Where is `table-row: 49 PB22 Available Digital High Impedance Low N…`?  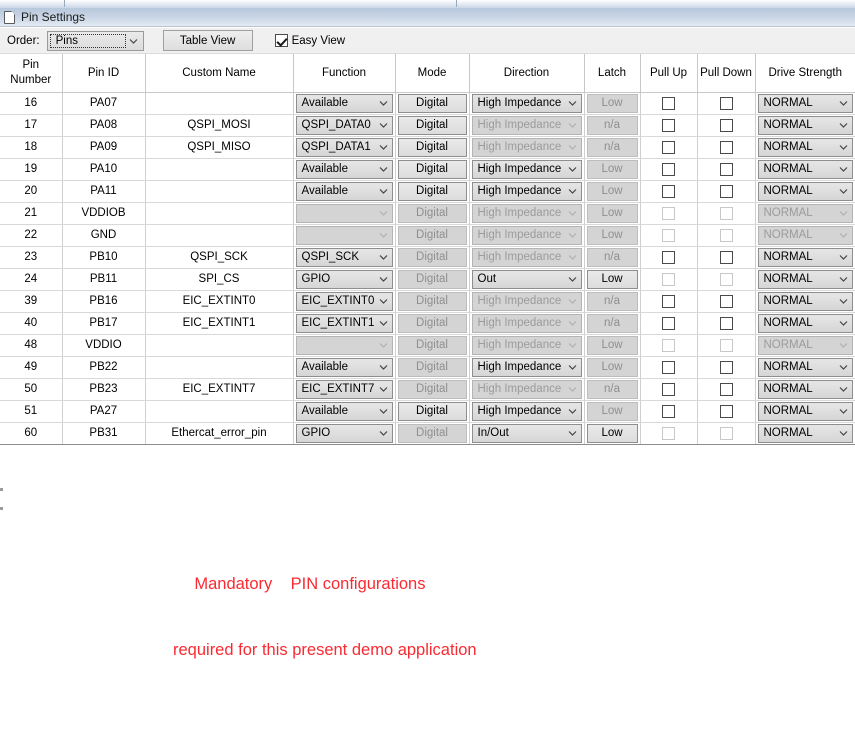 table-row: 49 PB22 Available Digital High Impedance Low N… is located at coordinates (427, 367).